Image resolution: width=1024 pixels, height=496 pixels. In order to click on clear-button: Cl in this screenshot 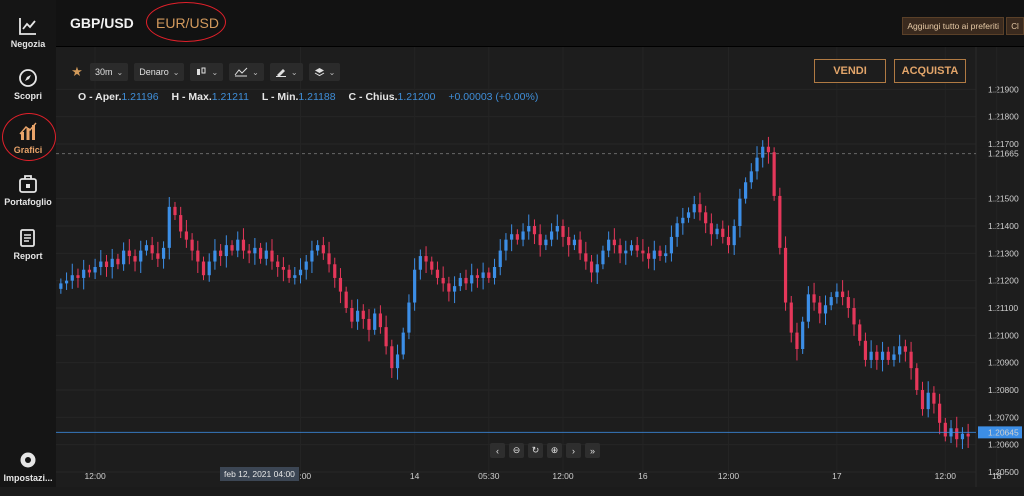, I will do `click(1015, 26)`.